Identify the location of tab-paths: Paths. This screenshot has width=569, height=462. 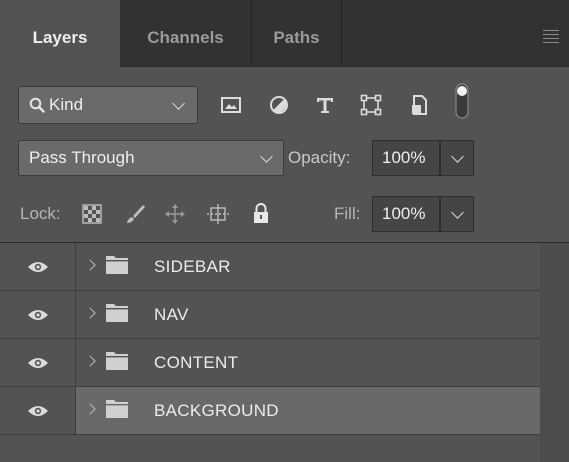
(297, 33).